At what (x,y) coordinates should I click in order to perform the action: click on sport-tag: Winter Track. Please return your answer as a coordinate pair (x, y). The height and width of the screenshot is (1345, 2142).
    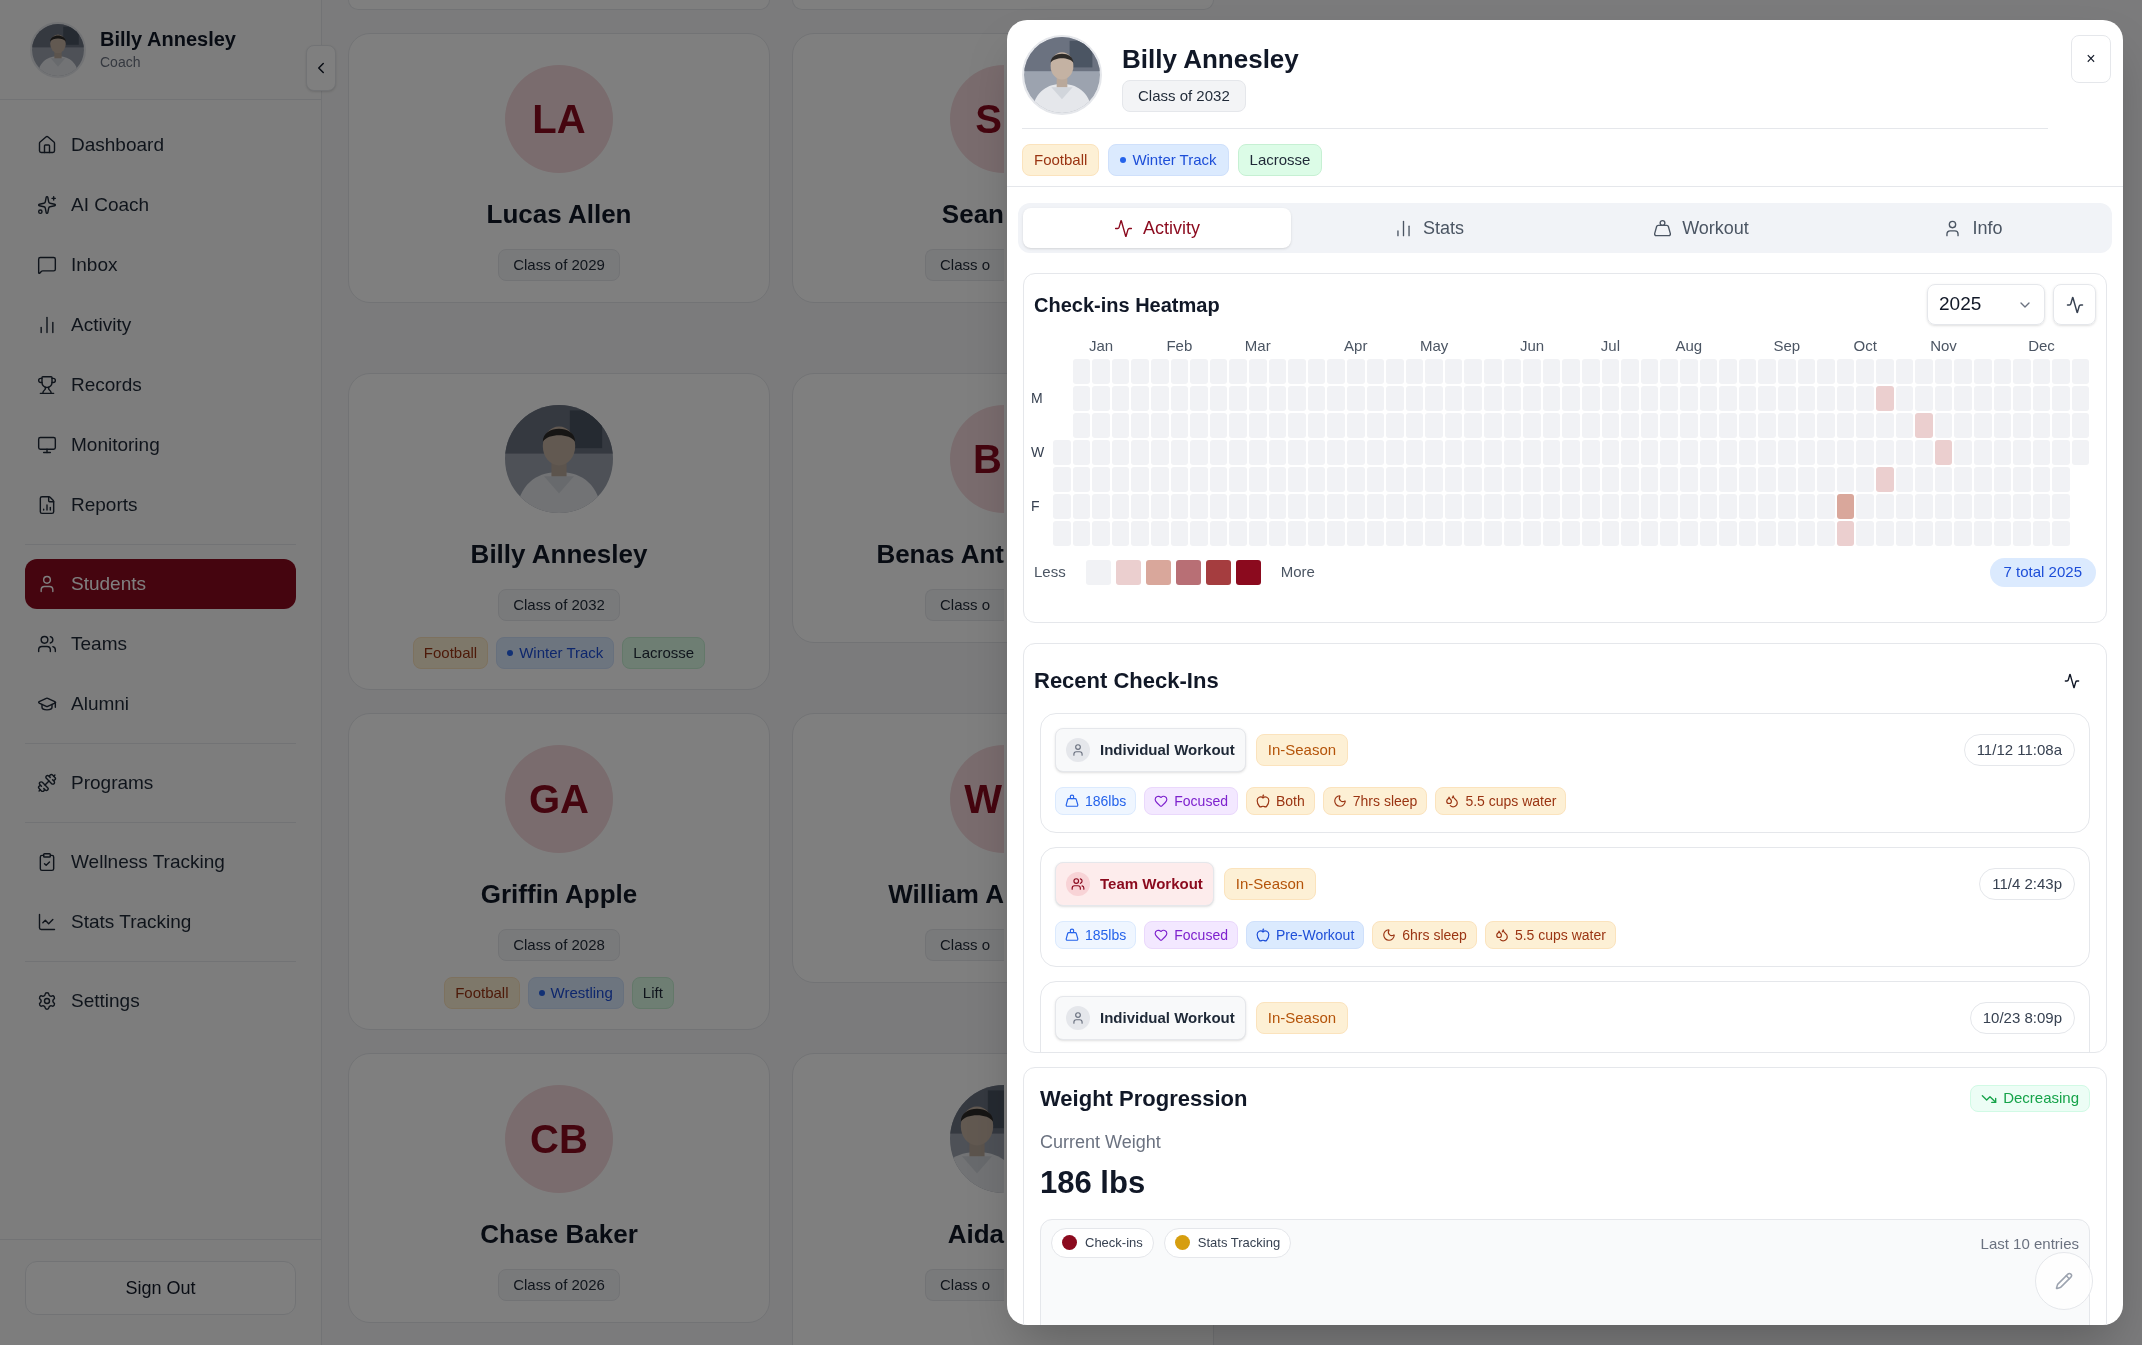
    Looking at the image, I should click on (555, 653).